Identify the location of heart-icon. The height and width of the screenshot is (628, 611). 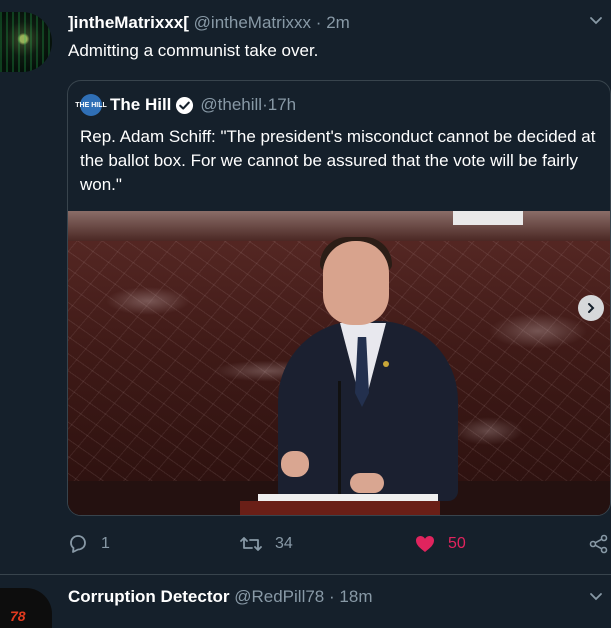
(425, 544).